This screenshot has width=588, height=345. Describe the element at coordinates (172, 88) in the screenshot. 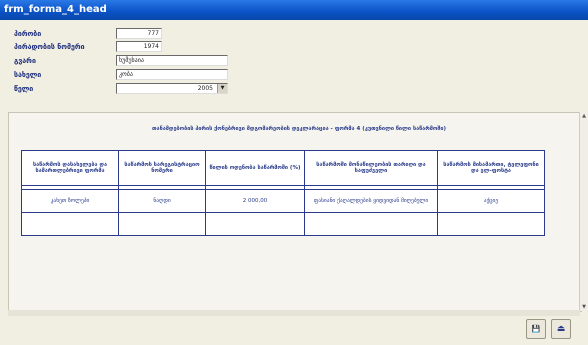

I see `year-select: 2005 ▼` at that location.